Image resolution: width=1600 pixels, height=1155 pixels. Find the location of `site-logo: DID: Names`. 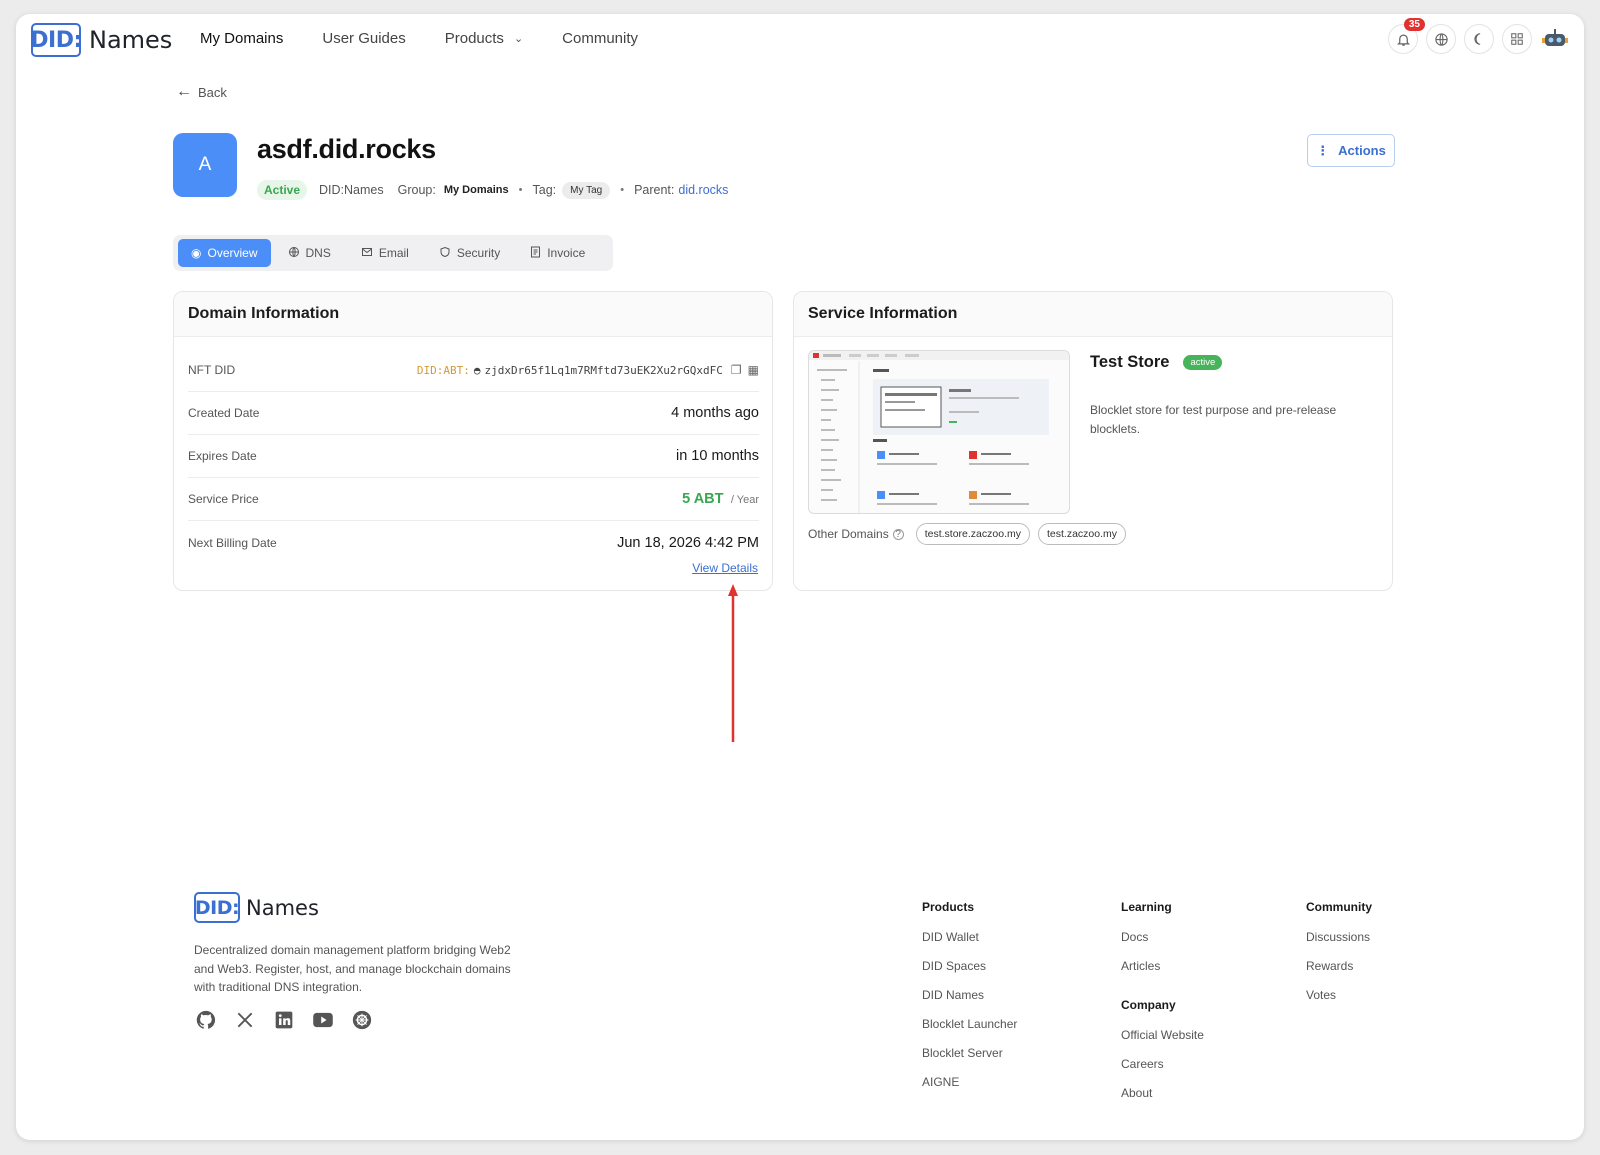

site-logo: DID: Names is located at coordinates (101, 40).